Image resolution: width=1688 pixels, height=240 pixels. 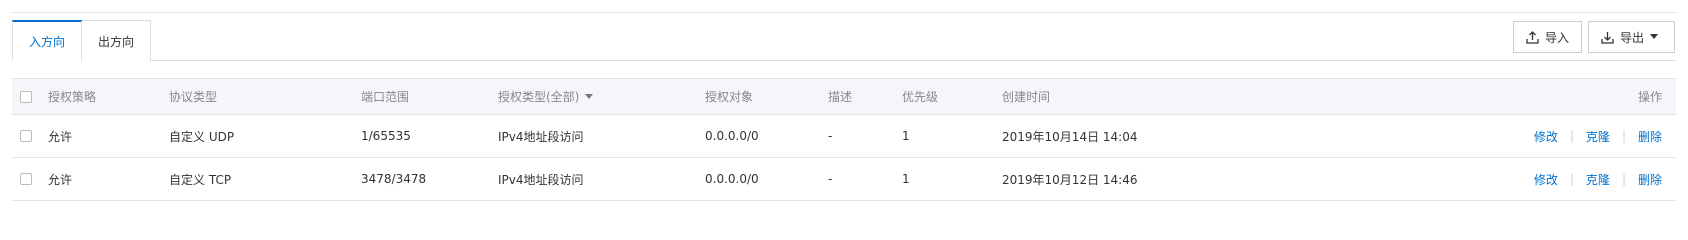 I want to click on cell-created: 2019年10月14日 14:04, so click(x=1070, y=136).